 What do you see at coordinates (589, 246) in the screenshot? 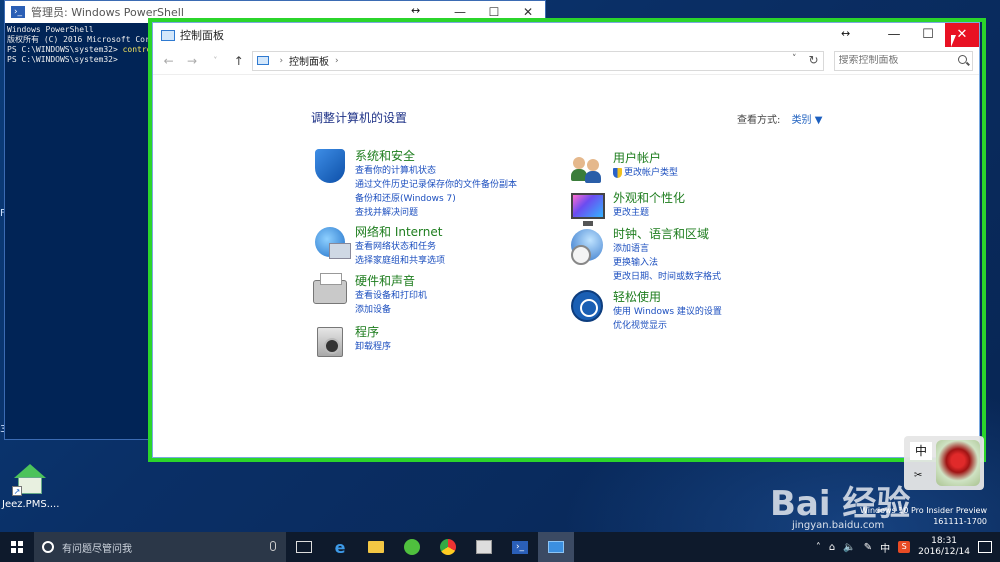
I see `clock-icon` at bounding box center [589, 246].